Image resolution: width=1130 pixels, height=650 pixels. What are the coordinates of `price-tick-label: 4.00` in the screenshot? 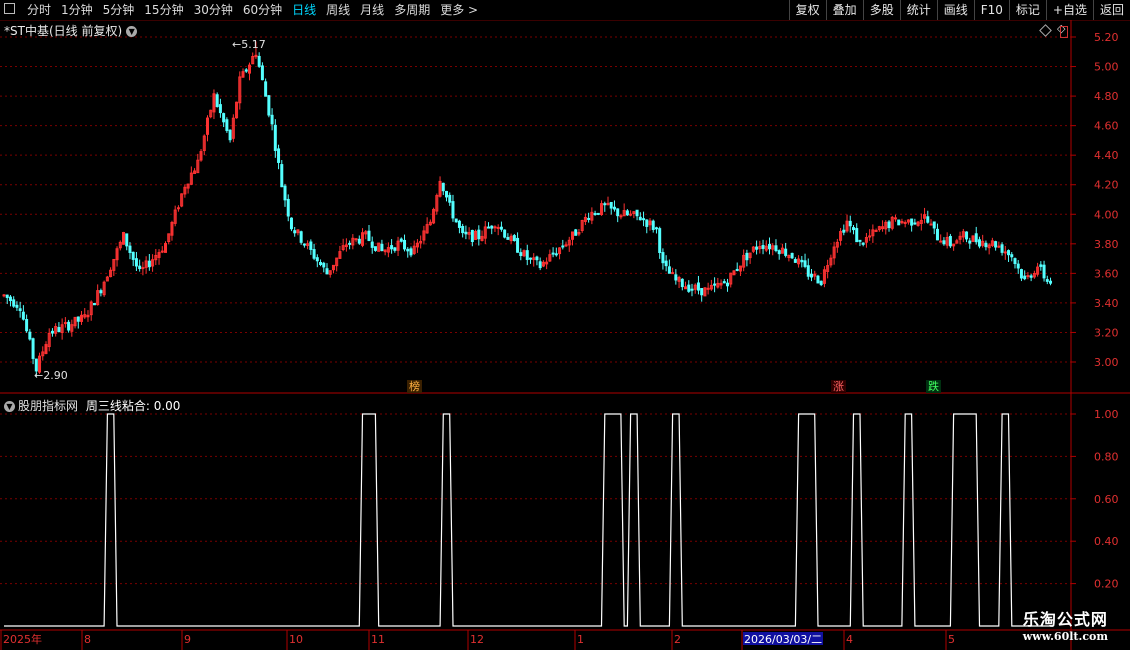 It's located at (1106, 214).